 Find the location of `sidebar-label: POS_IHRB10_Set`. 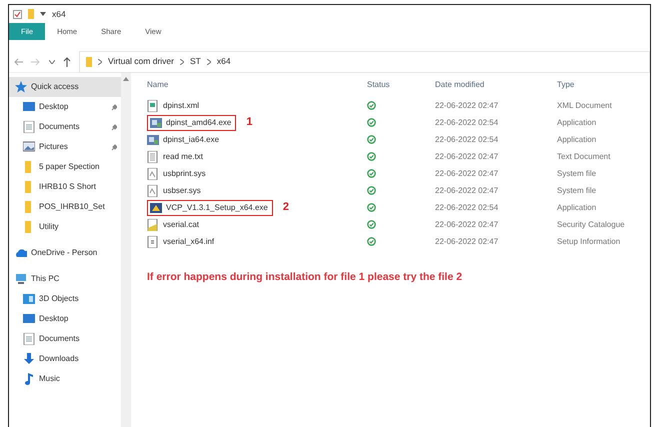

sidebar-label: POS_IHRB10_Set is located at coordinates (72, 207).